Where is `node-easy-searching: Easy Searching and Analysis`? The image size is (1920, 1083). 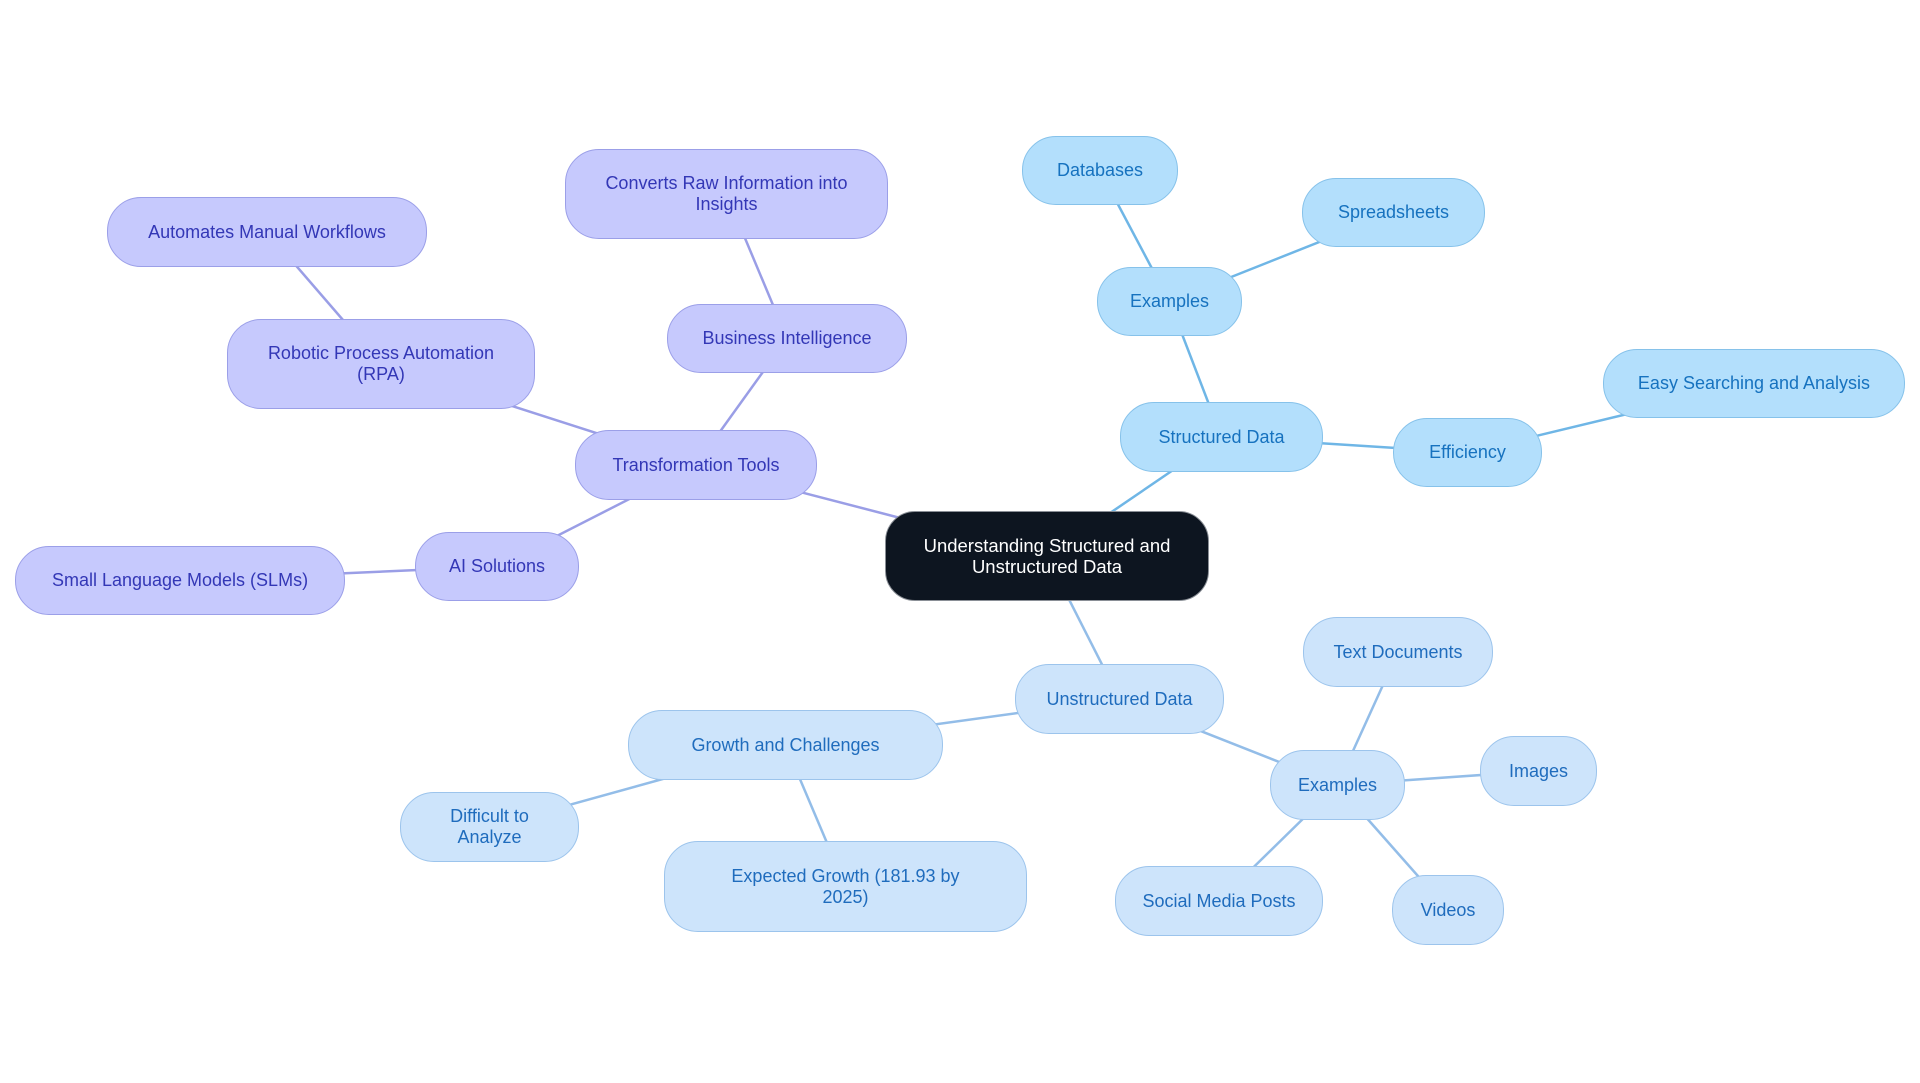
node-easy-searching: Easy Searching and Analysis is located at coordinates (1754, 383).